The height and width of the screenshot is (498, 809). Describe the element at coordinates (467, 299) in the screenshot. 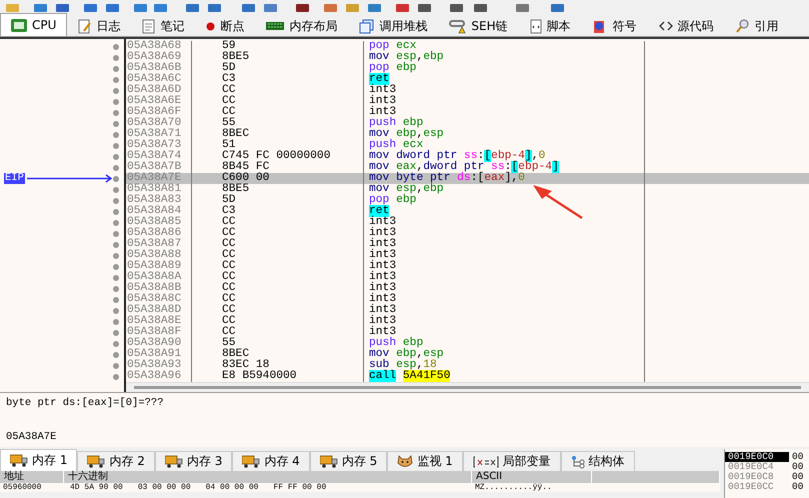

I see `instruction-row: 05A38A8C CC int3` at that location.